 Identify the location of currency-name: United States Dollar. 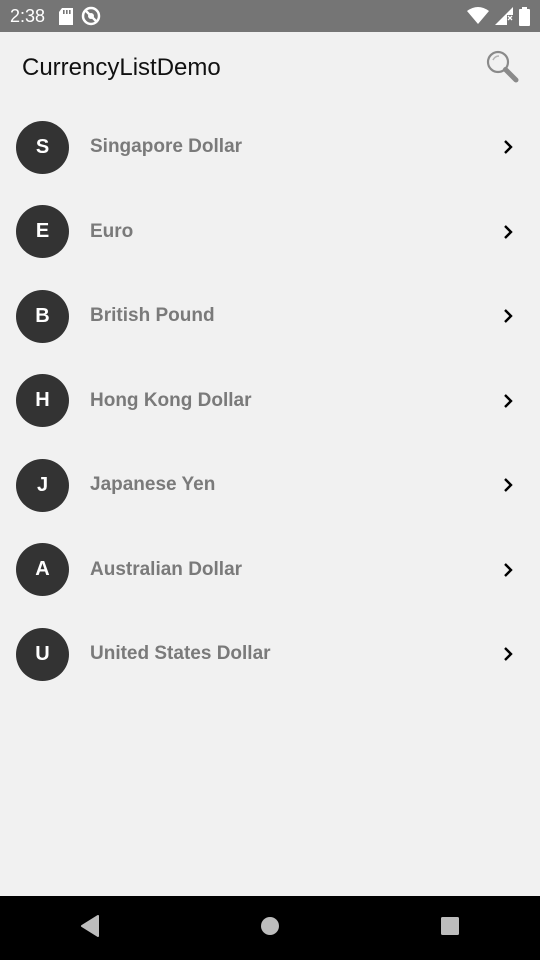
(180, 654).